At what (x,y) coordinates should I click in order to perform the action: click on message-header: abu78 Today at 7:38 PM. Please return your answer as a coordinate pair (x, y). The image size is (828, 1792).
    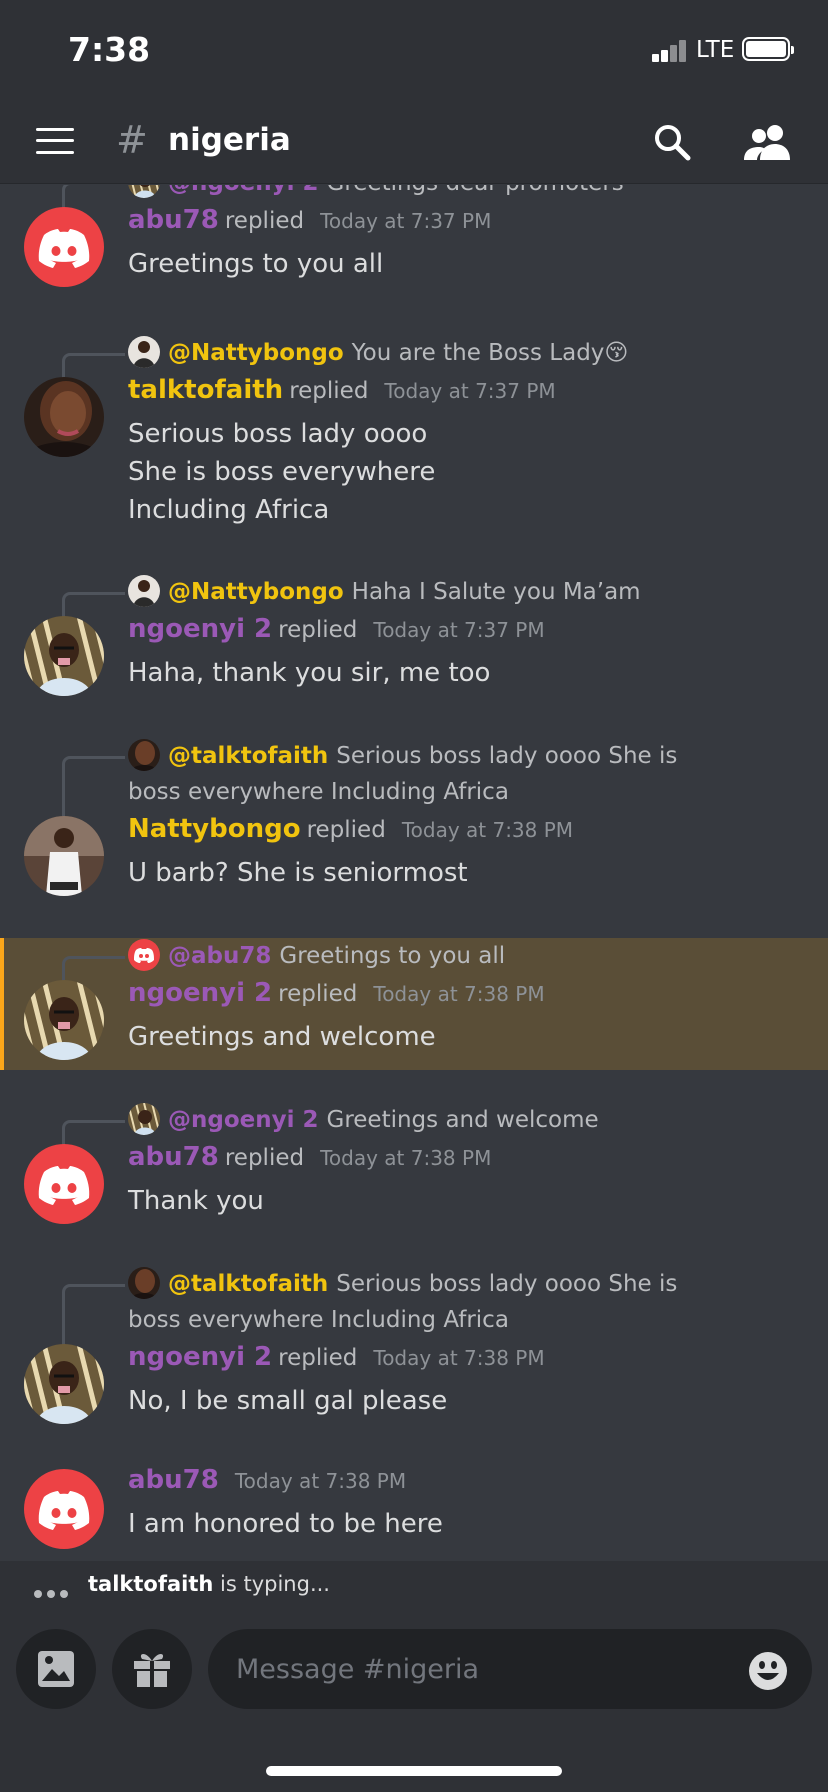
    Looking at the image, I should click on (267, 1480).